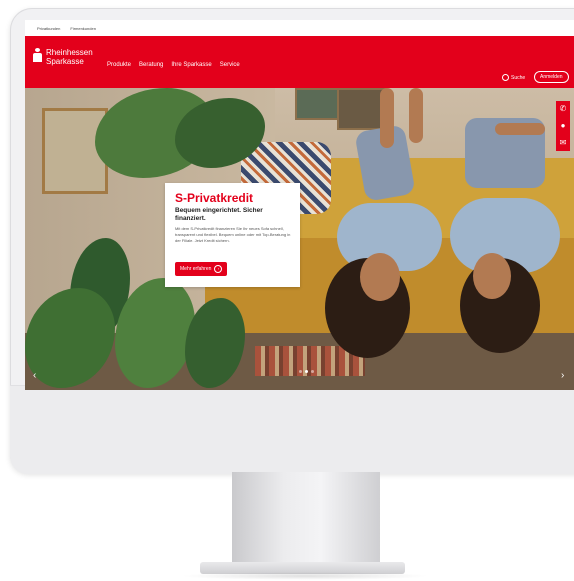  Describe the element at coordinates (151, 65) in the screenshot. I see `nav-beratung: Beratung` at that location.